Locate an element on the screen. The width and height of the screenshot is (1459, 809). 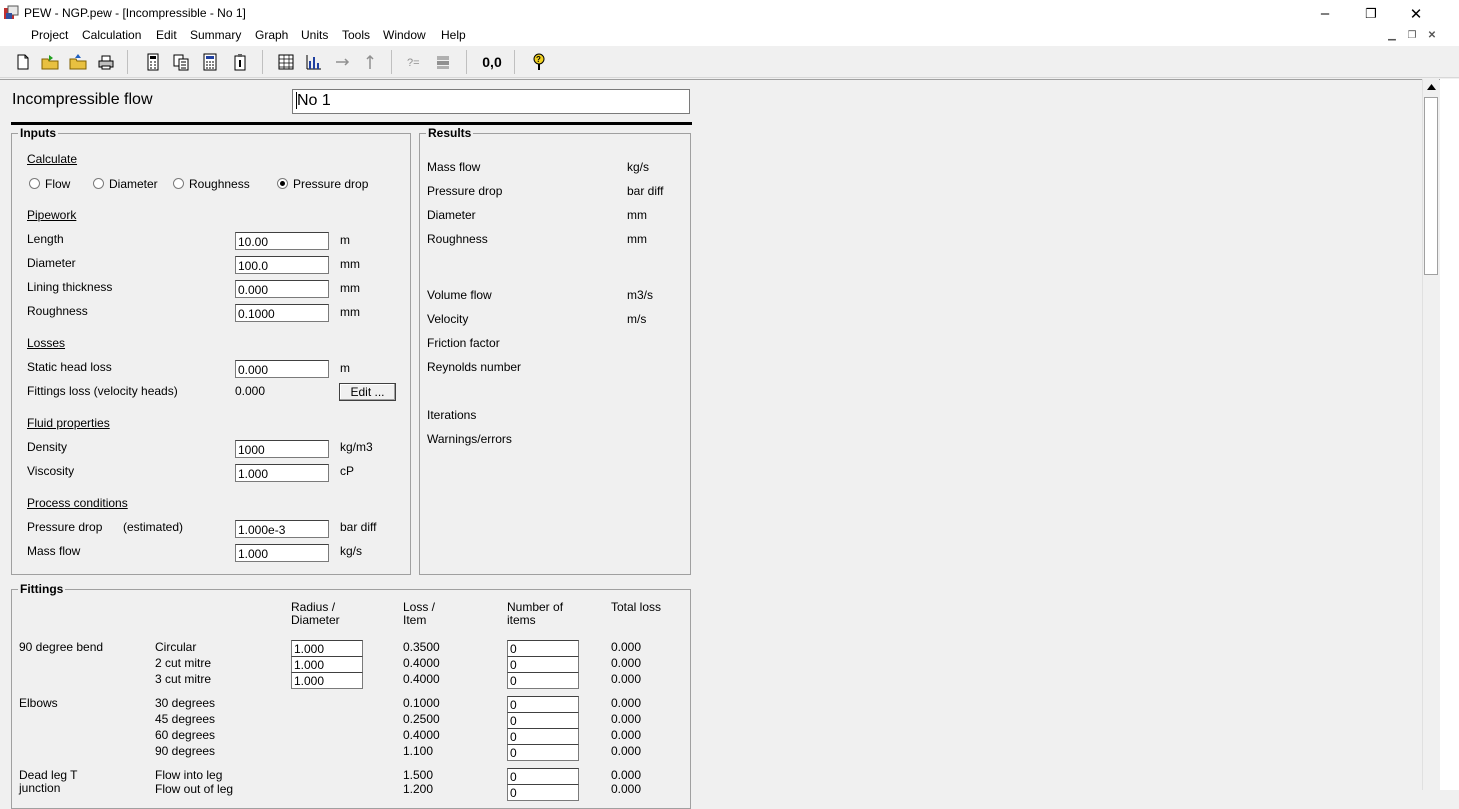
result-label: Iterations is located at coordinates (452, 415).